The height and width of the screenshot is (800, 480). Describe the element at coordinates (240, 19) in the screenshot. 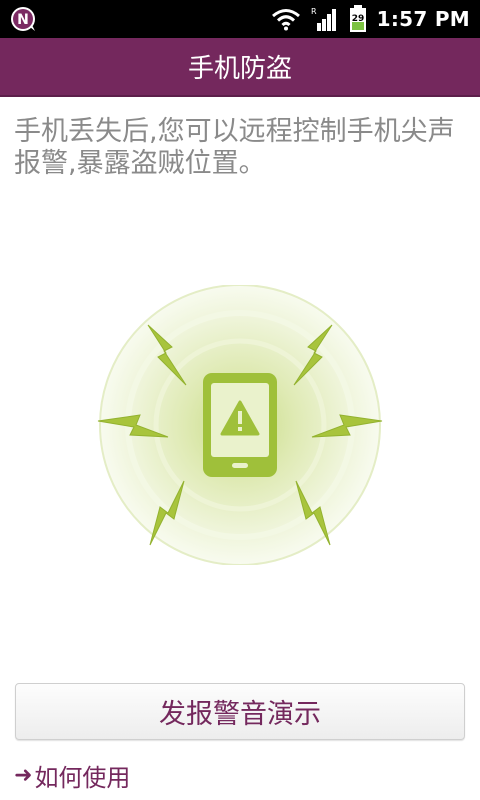

I see `status-bar: N R 29 1:57 PM` at that location.